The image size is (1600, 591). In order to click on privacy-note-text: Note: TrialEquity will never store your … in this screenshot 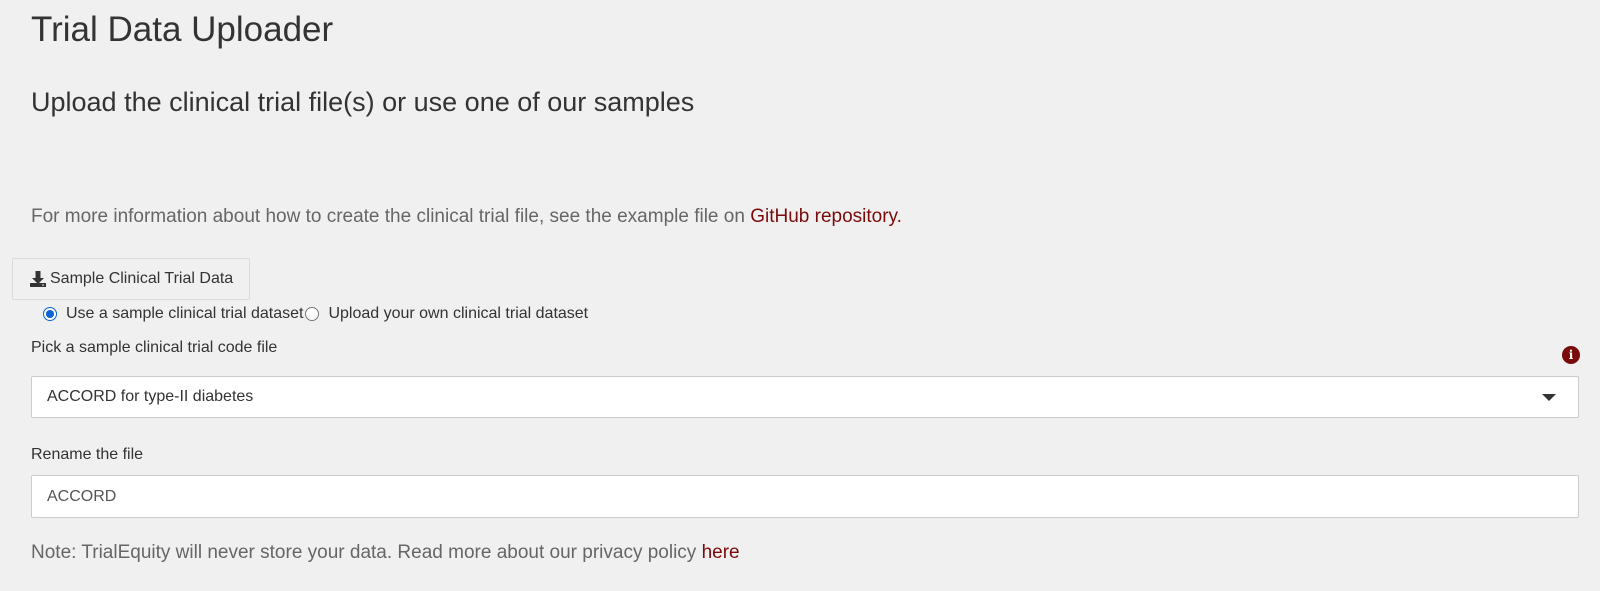, I will do `click(366, 552)`.